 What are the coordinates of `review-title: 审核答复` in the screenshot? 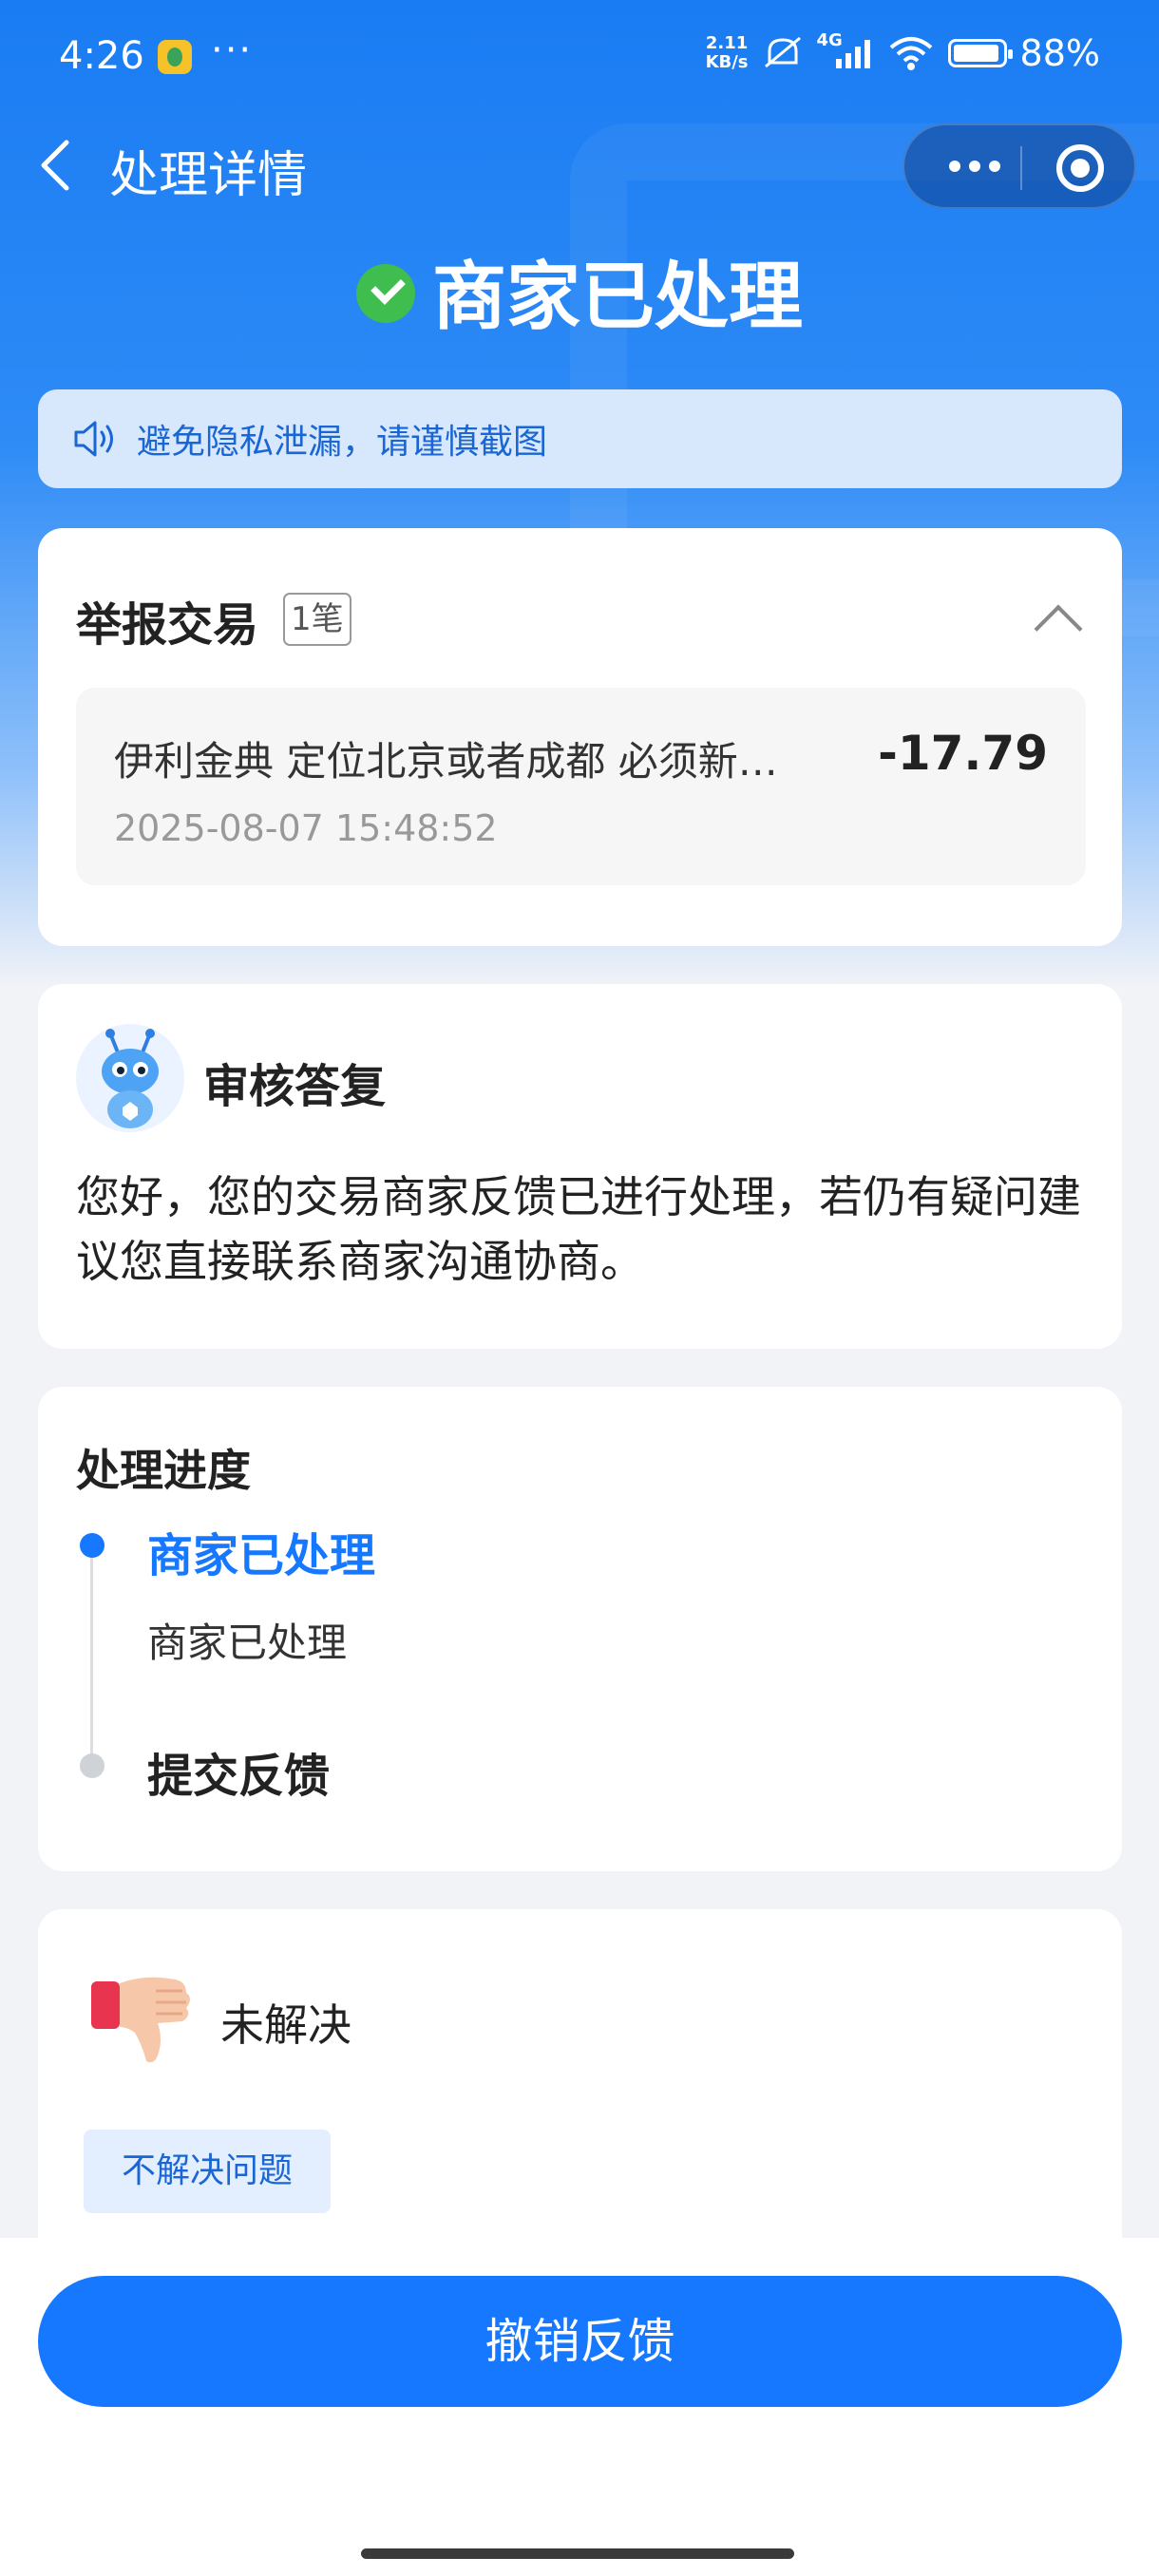 It's located at (295, 1086).